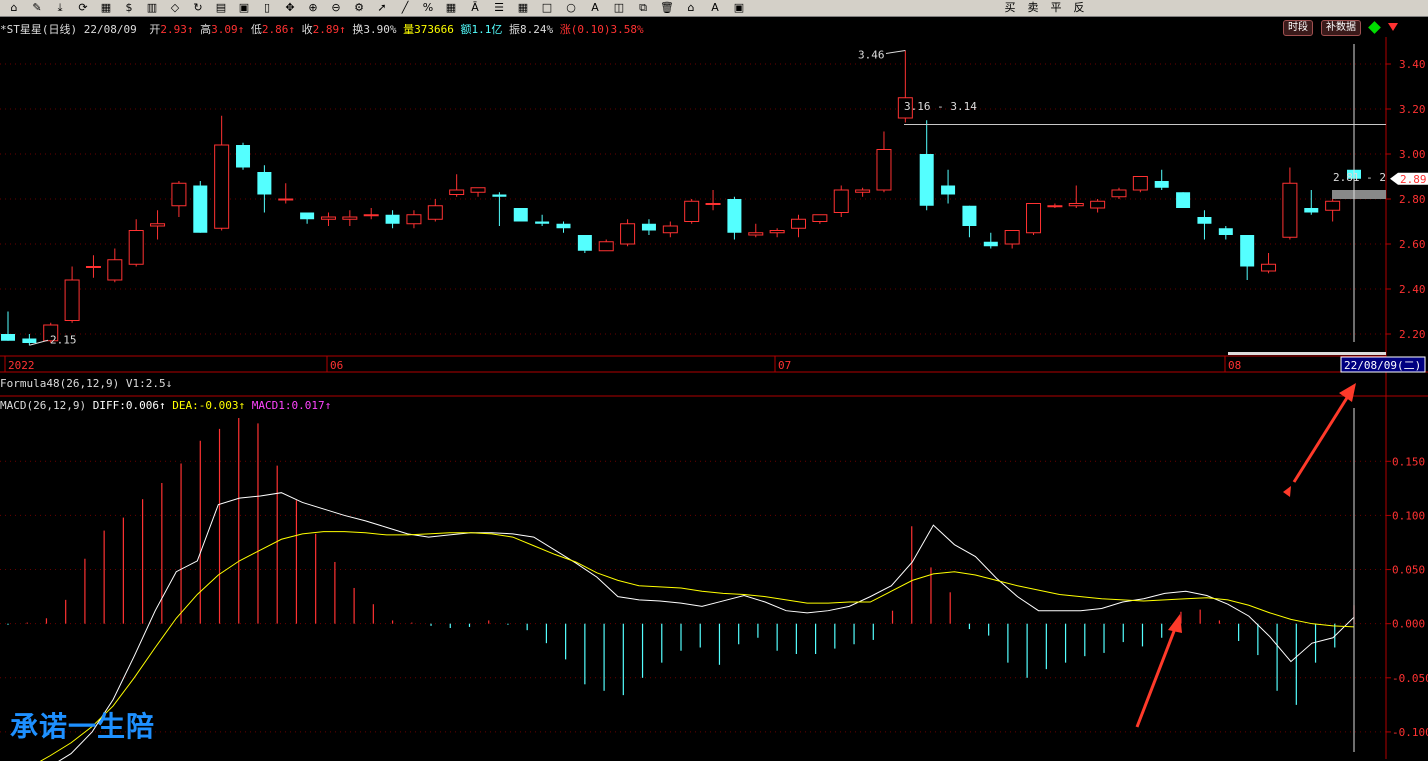  I want to click on trash-icon: 🗑, so click(667, 7).